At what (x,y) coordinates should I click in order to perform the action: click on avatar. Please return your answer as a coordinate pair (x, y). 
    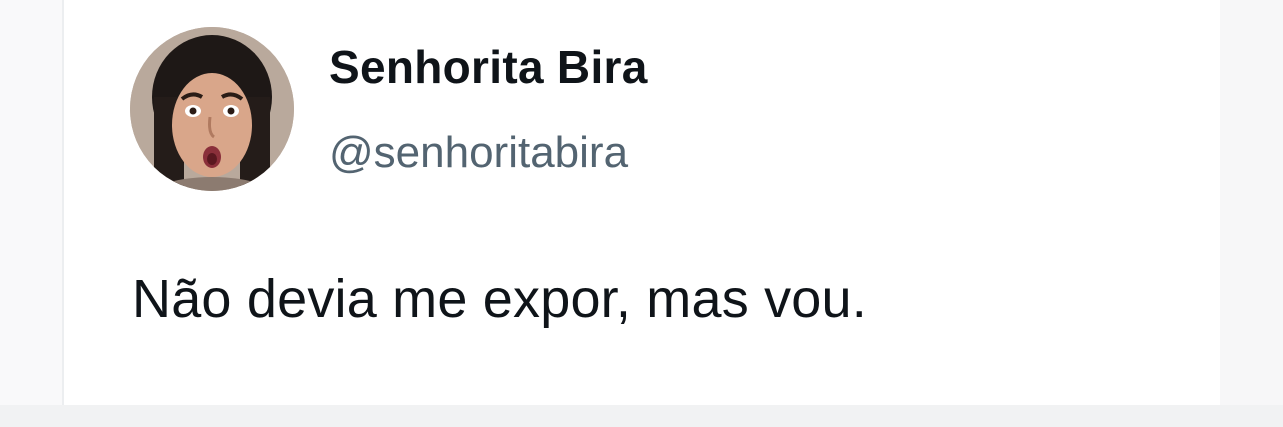
    Looking at the image, I should click on (212, 109).